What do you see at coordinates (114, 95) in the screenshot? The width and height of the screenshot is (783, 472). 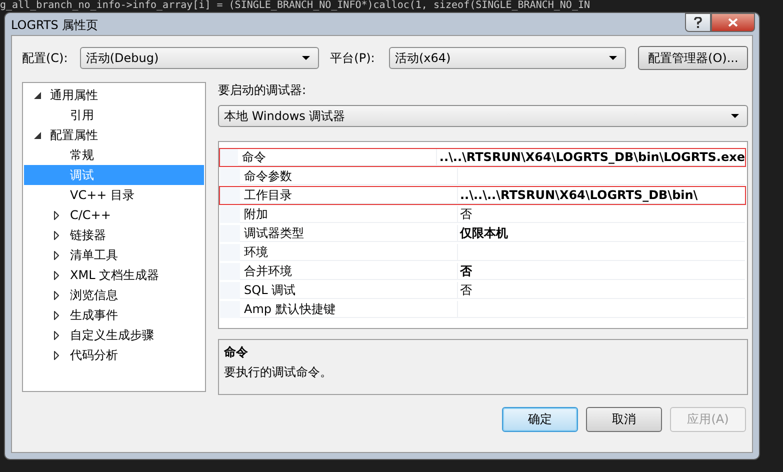 I see `tree-item: 通用属性` at bounding box center [114, 95].